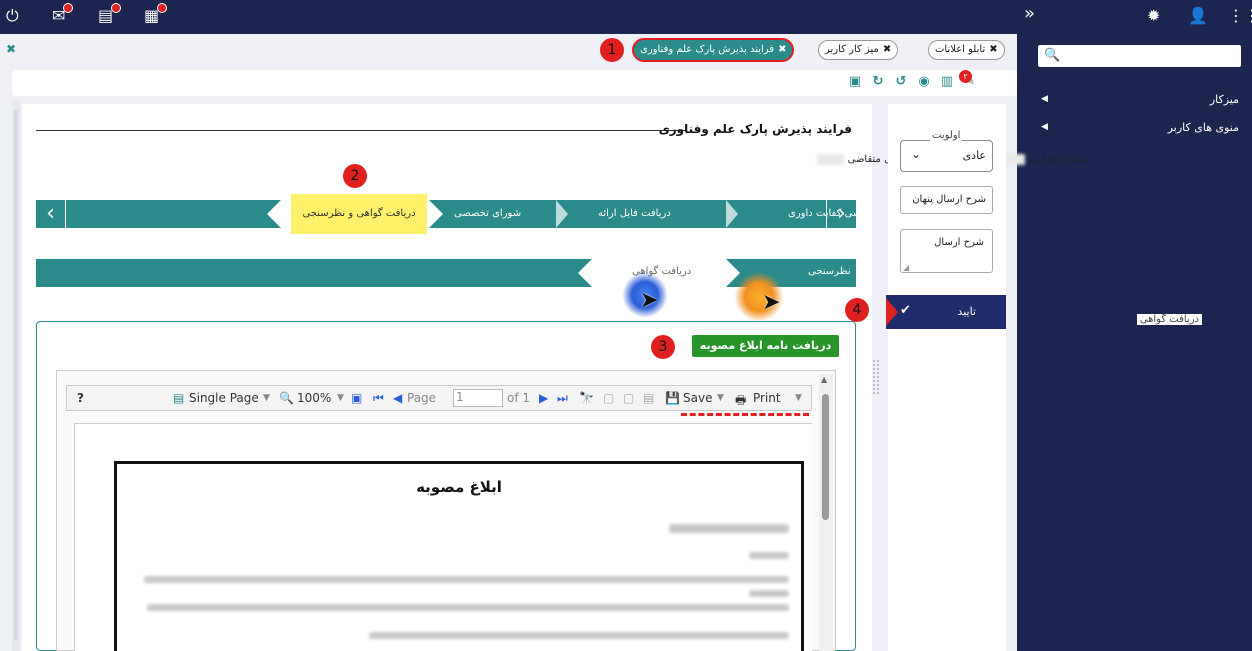 This screenshot has width=1252, height=651. I want to click on zoom-dropdown: 100%, so click(314, 398).